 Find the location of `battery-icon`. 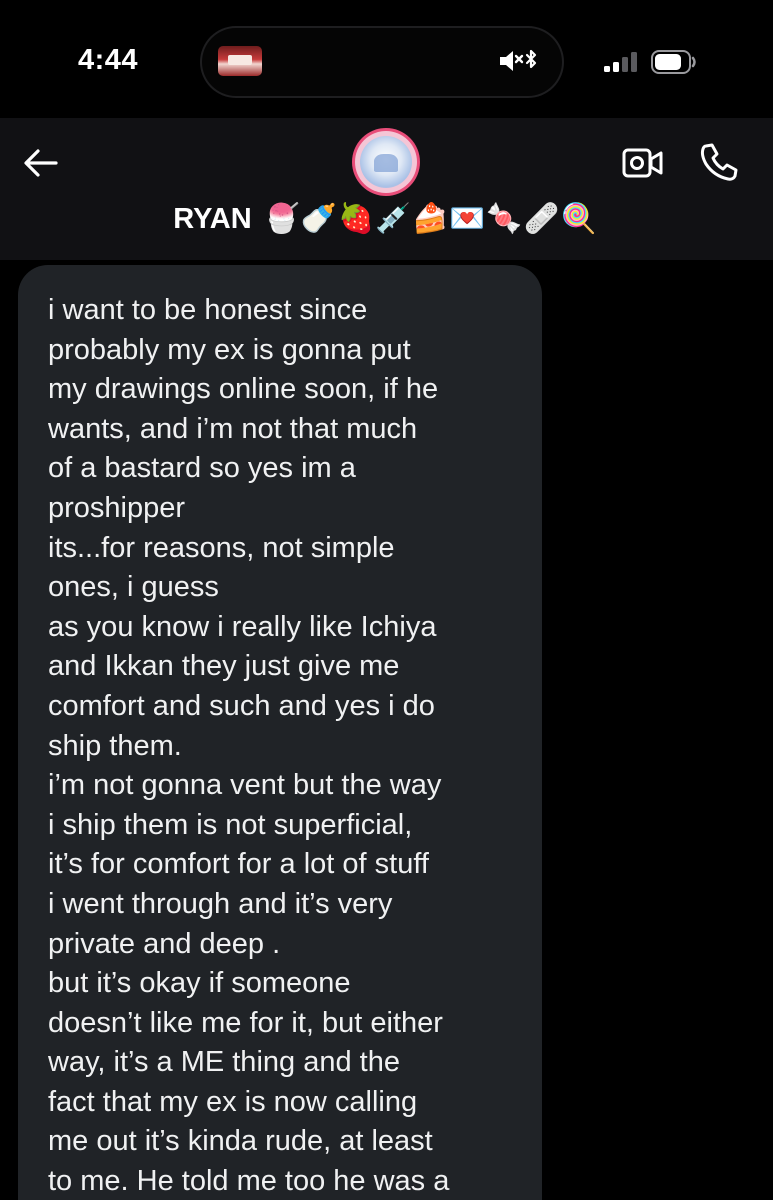

battery-icon is located at coordinates (673, 62).